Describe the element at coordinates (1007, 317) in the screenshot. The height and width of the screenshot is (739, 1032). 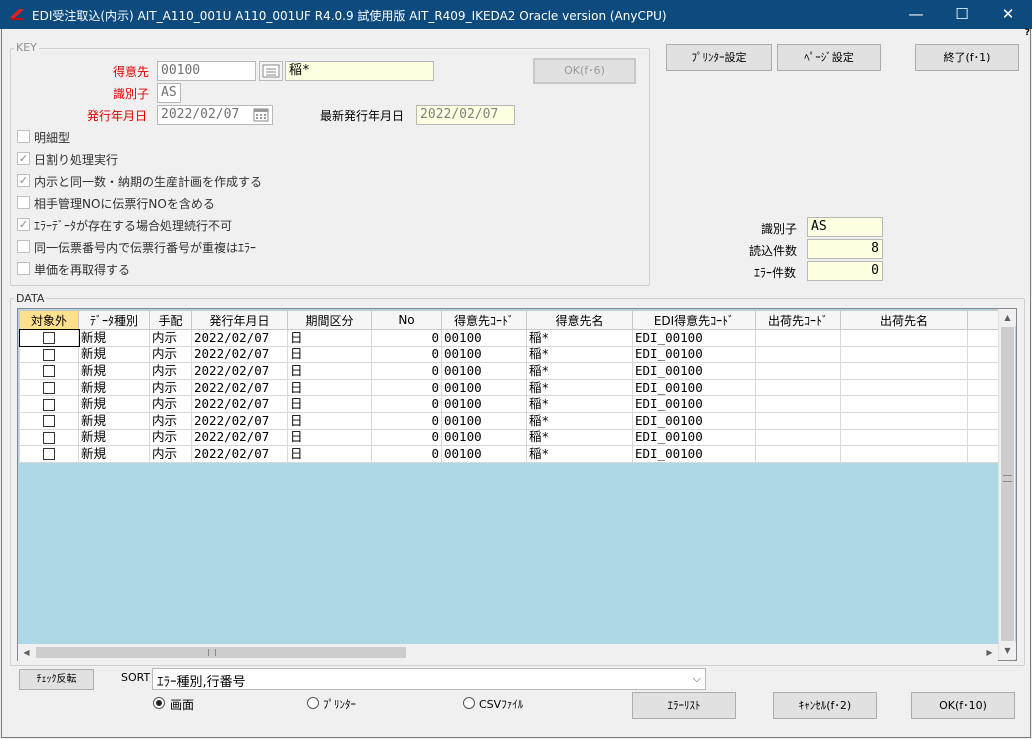
I see `scroll-up-icon: ▲` at that location.